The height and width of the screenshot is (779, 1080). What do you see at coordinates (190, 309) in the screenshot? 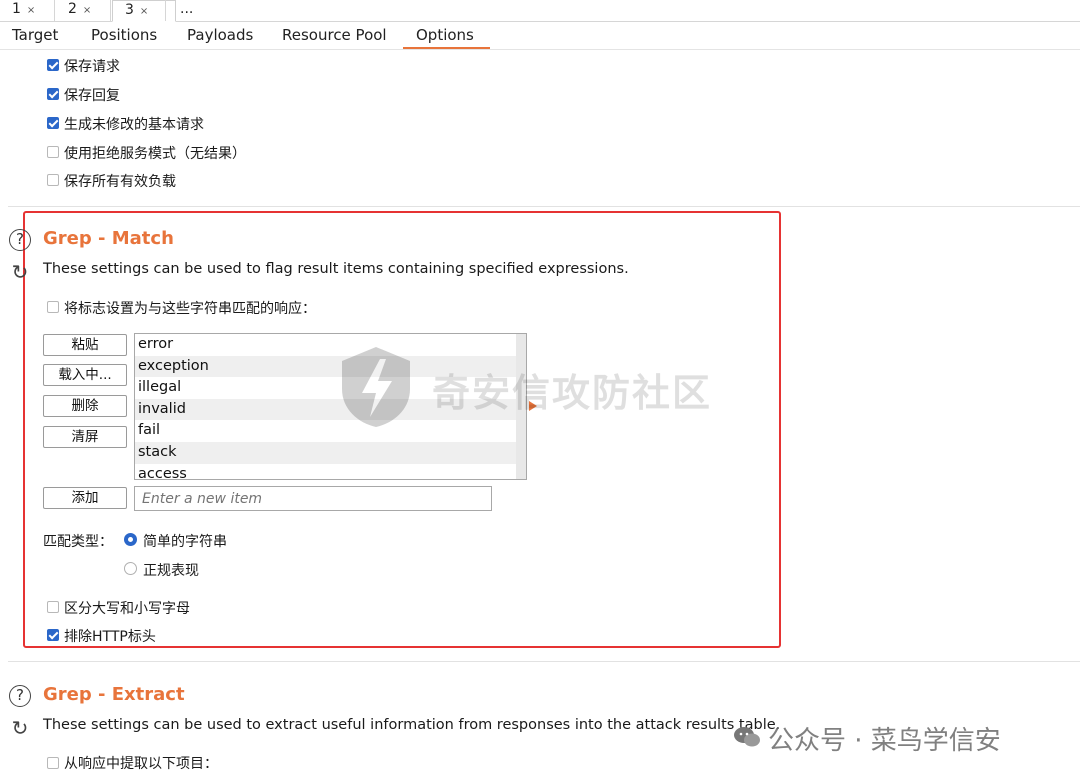
I see `flag-match-label: 将标志设置为与这些字符串匹配的响应：` at bounding box center [190, 309].